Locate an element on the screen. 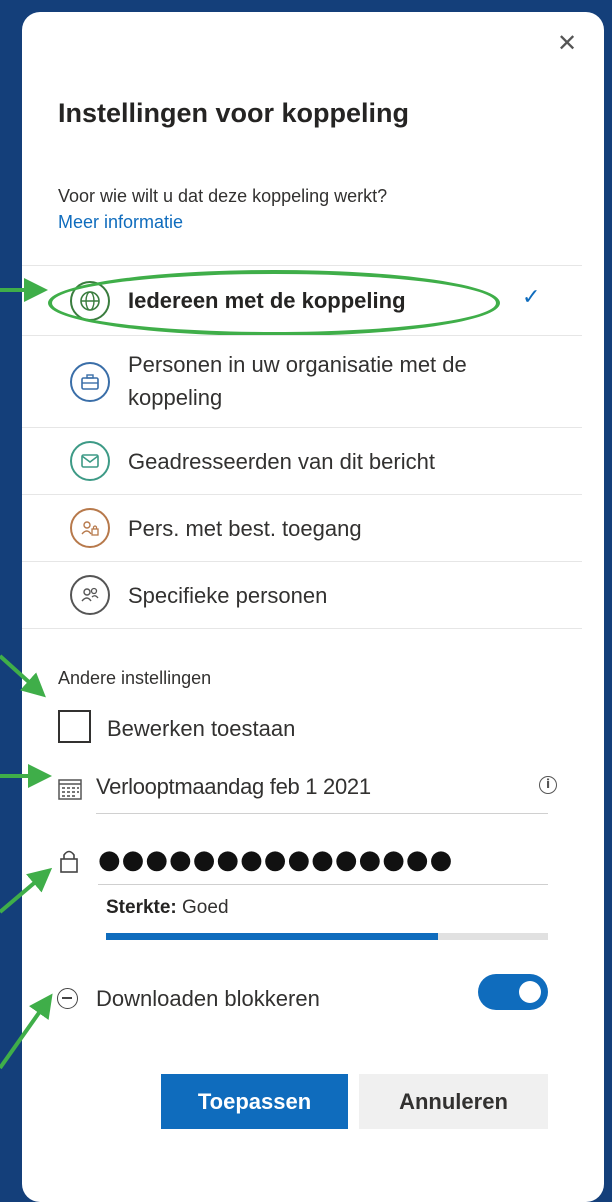 This screenshot has height=1202, width=612. checkmark-icon: ✓ is located at coordinates (531, 297).